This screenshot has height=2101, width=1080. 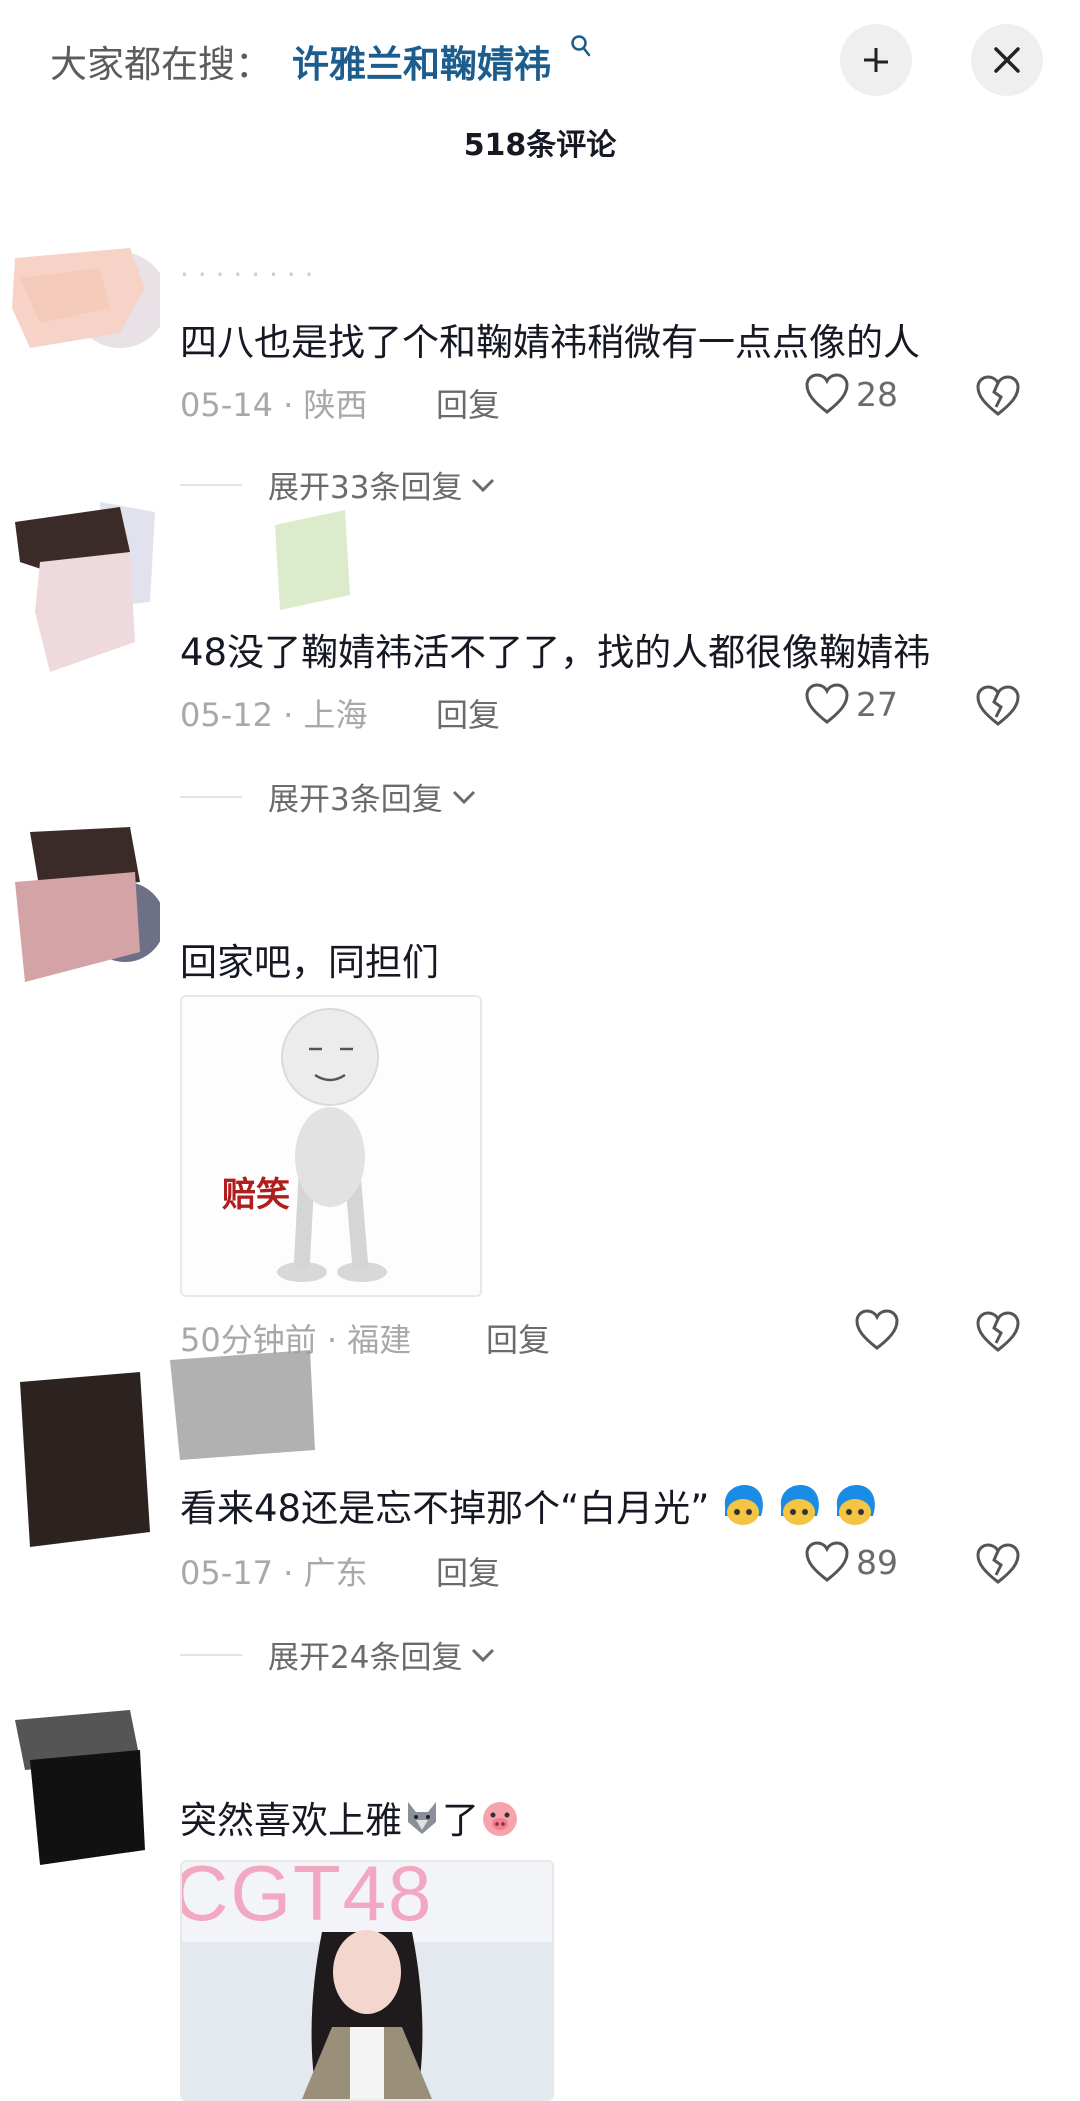 I want to click on comment-text: 四八也是找了个和鞠婧祎稍微有一点点像的人, so click(x=550, y=342).